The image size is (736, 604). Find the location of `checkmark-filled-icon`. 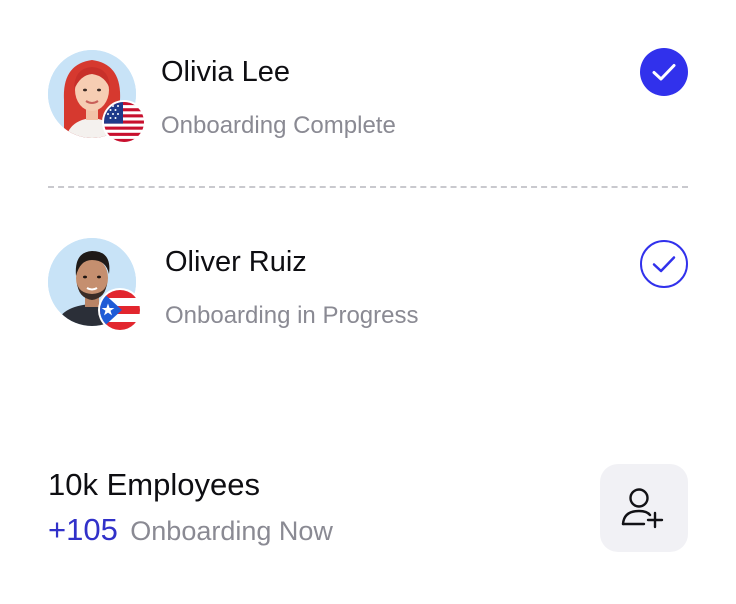

checkmark-filled-icon is located at coordinates (664, 72).